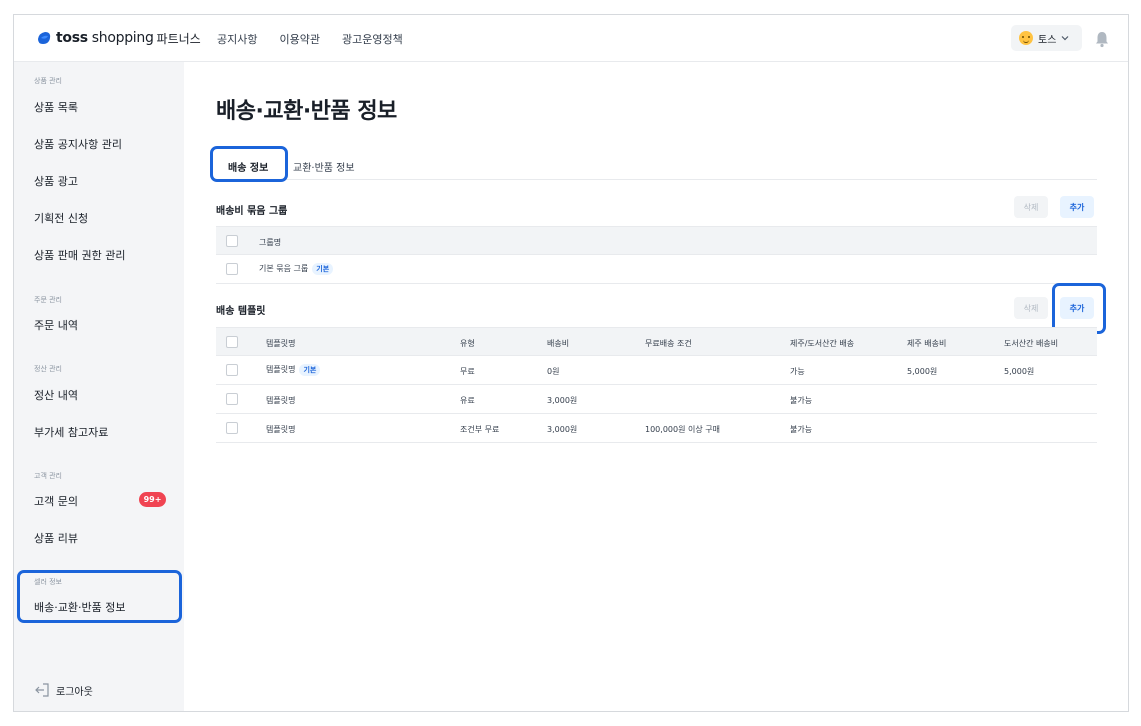 This screenshot has width=1141, height=726. Describe the element at coordinates (467, 371) in the screenshot. I see `type-cell: 무료` at that location.